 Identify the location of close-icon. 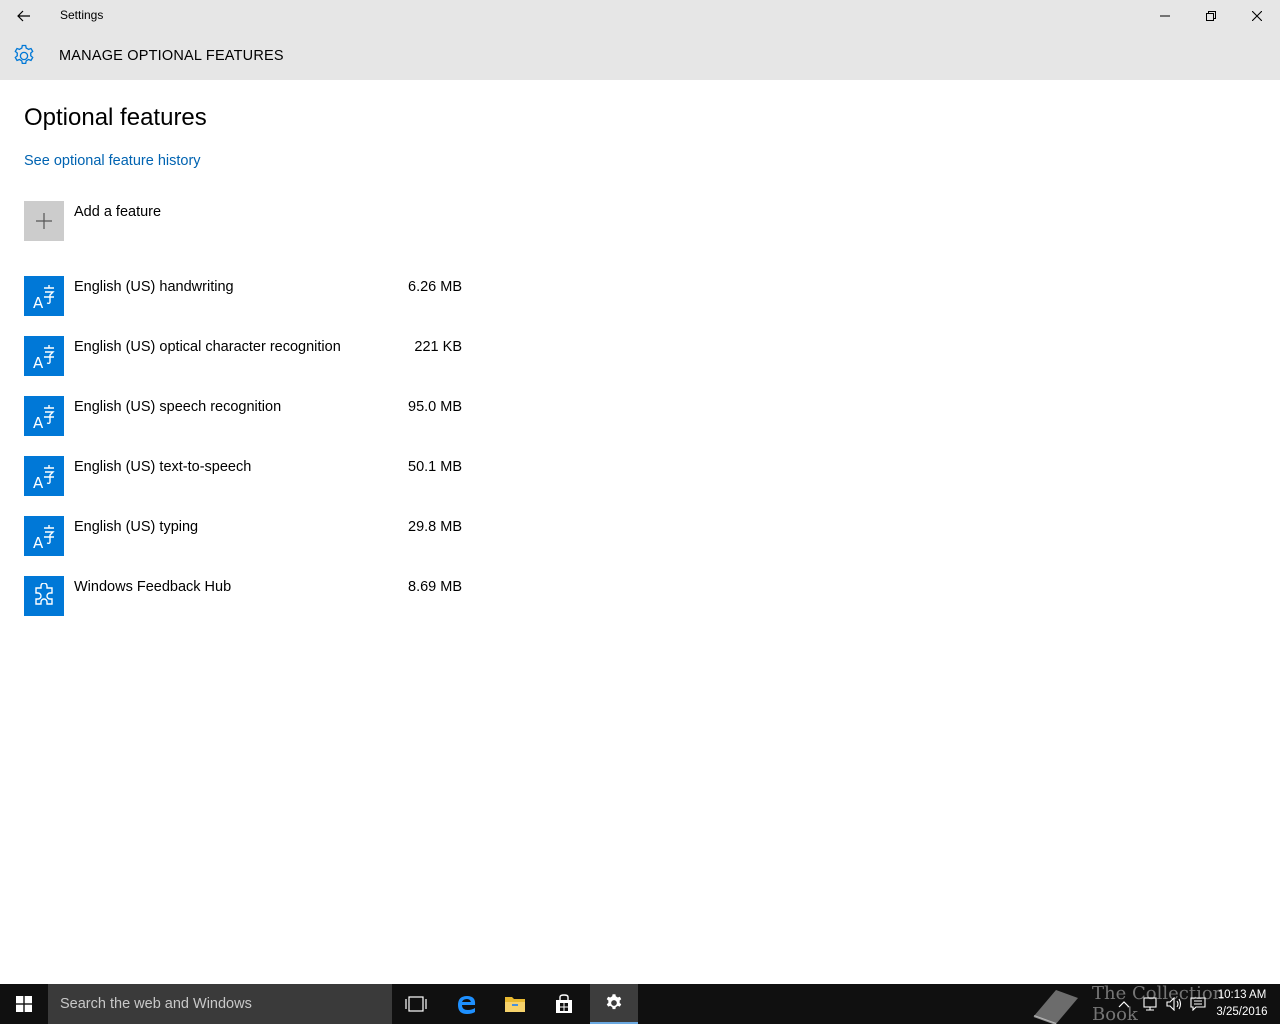
(1257, 16).